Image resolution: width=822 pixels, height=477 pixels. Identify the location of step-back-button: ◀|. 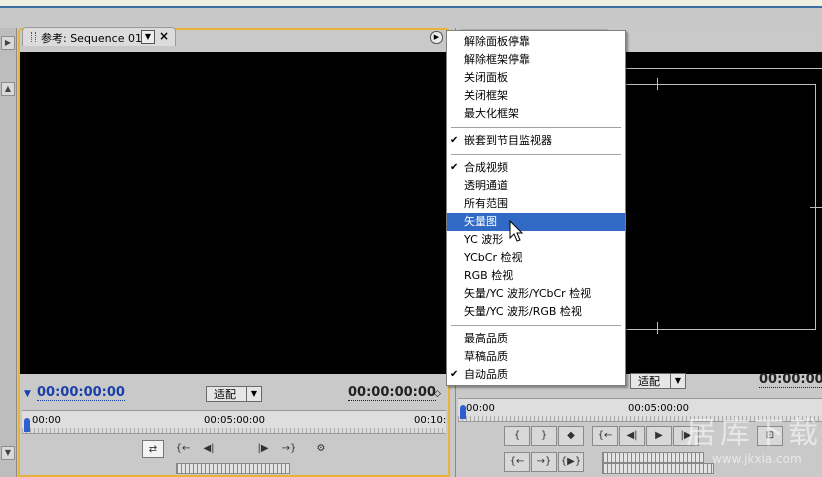
(209, 449).